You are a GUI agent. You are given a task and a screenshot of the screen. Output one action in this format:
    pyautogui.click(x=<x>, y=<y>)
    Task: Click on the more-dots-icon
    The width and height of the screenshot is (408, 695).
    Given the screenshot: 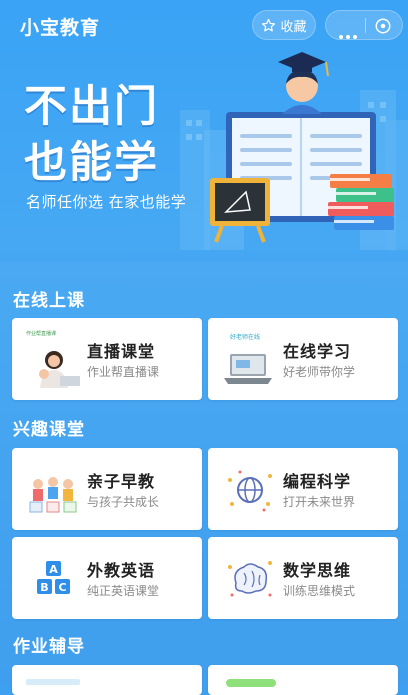 What is the action you would take?
    pyautogui.click(x=349, y=33)
    